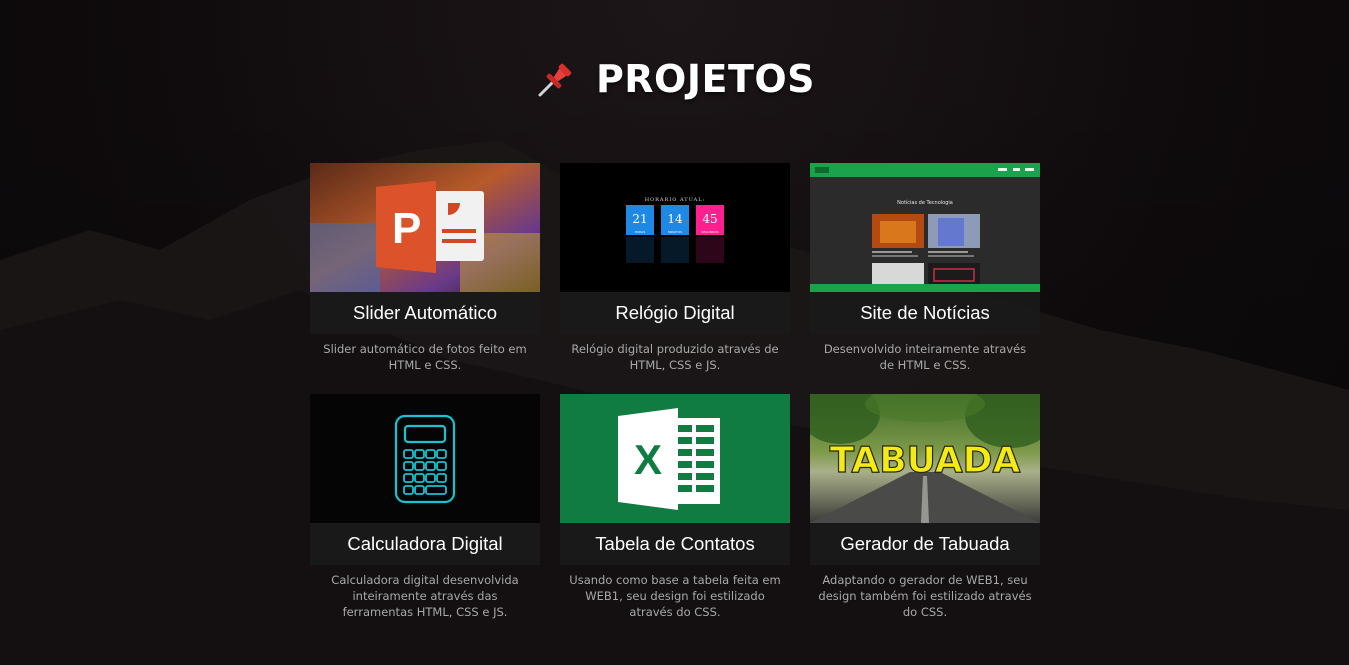 This screenshot has height=665, width=1349. I want to click on svg-text: 45, so click(709, 219).